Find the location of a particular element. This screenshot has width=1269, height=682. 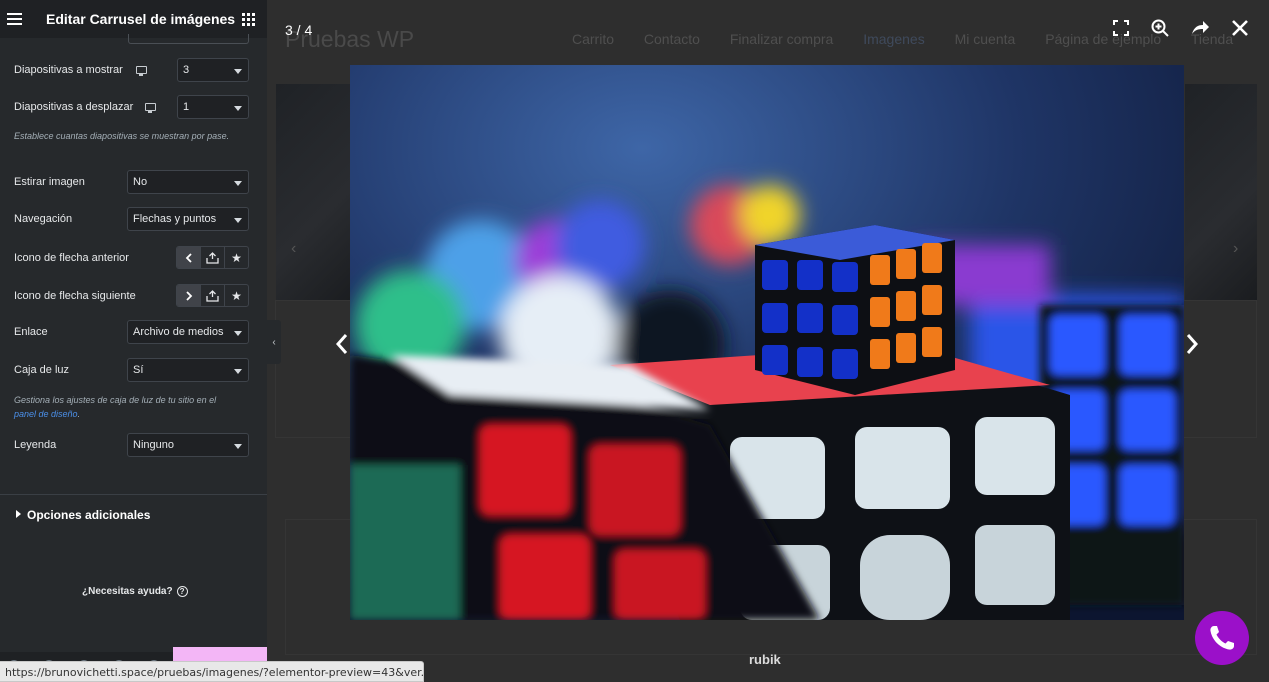

close-icon is located at coordinates (1240, 28).